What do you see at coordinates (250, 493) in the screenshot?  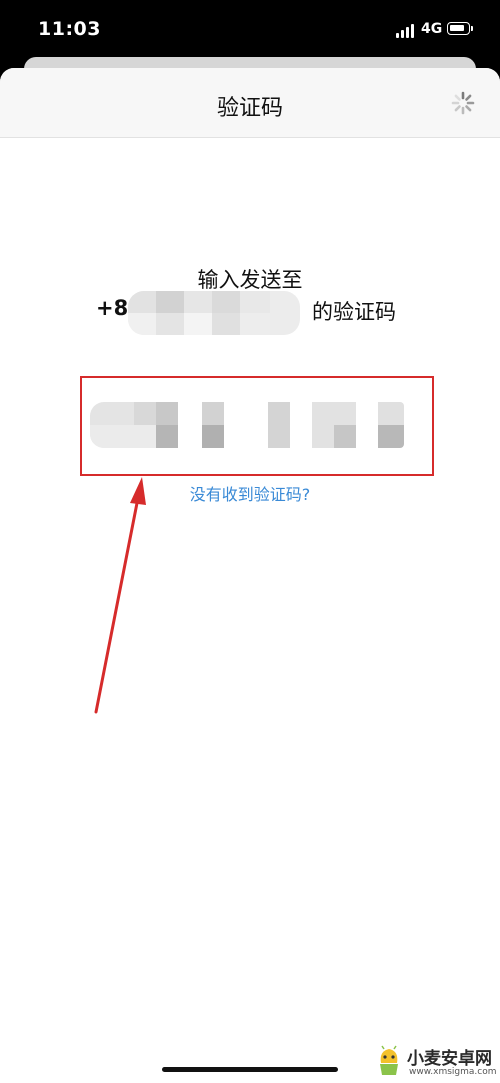 I see `resend-code-link: 没有收到验证码?` at bounding box center [250, 493].